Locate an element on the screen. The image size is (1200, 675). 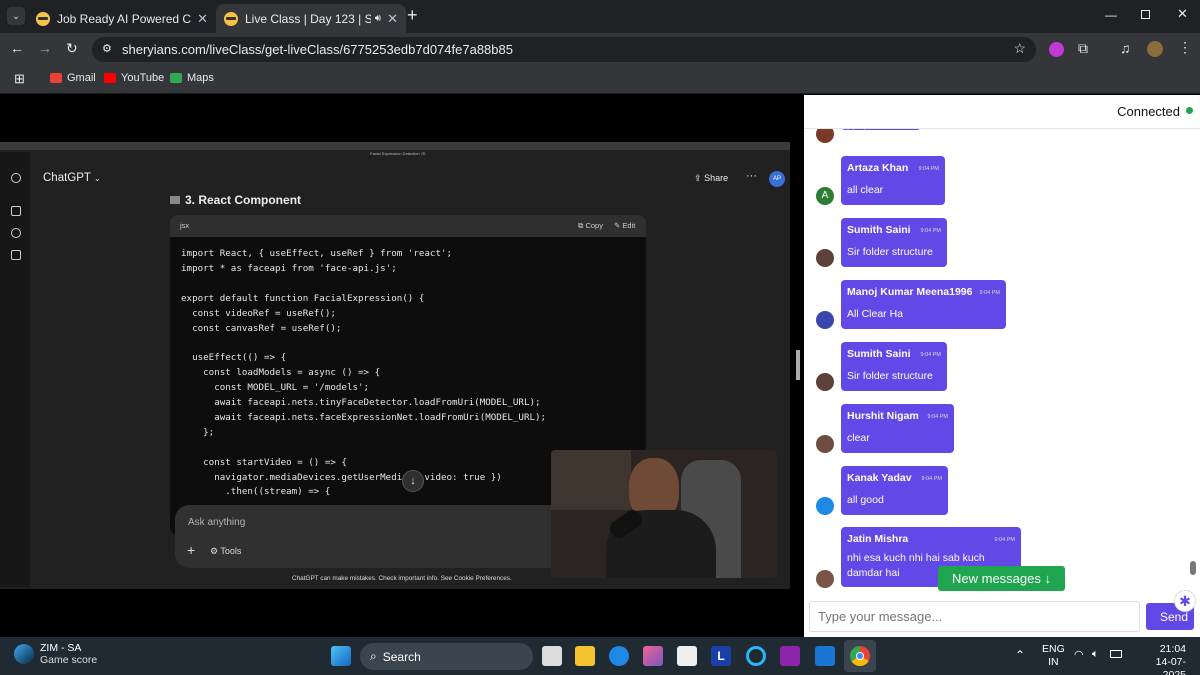
edge-icon is located at coordinates (619, 656).